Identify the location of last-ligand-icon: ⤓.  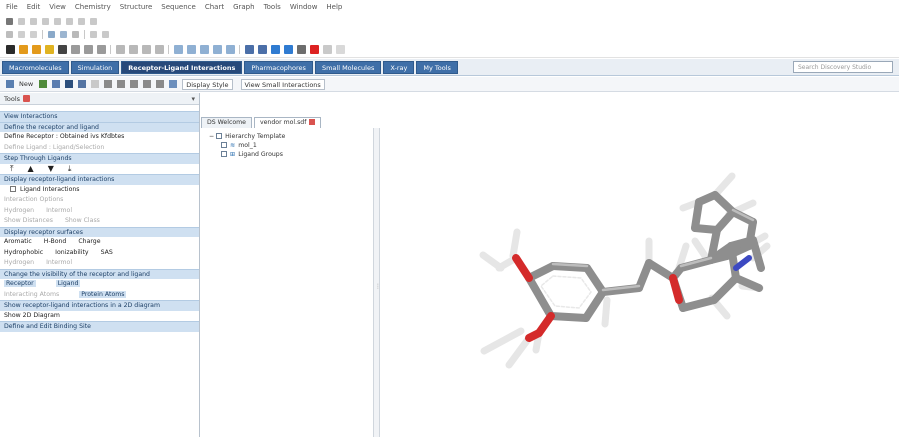
(70, 169).